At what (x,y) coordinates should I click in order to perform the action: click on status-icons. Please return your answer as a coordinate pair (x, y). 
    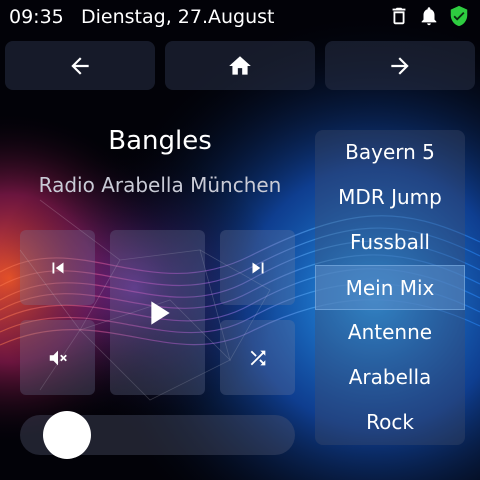
    Looking at the image, I should click on (429, 17).